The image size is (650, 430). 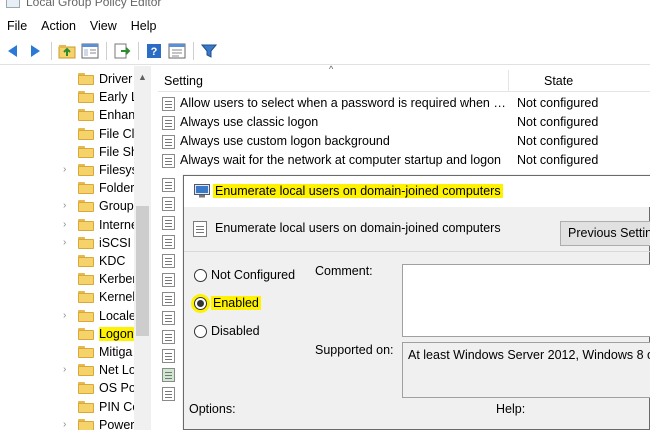 What do you see at coordinates (404, 122) in the screenshot?
I see `table-row: Always use classic logon Not configured` at bounding box center [404, 122].